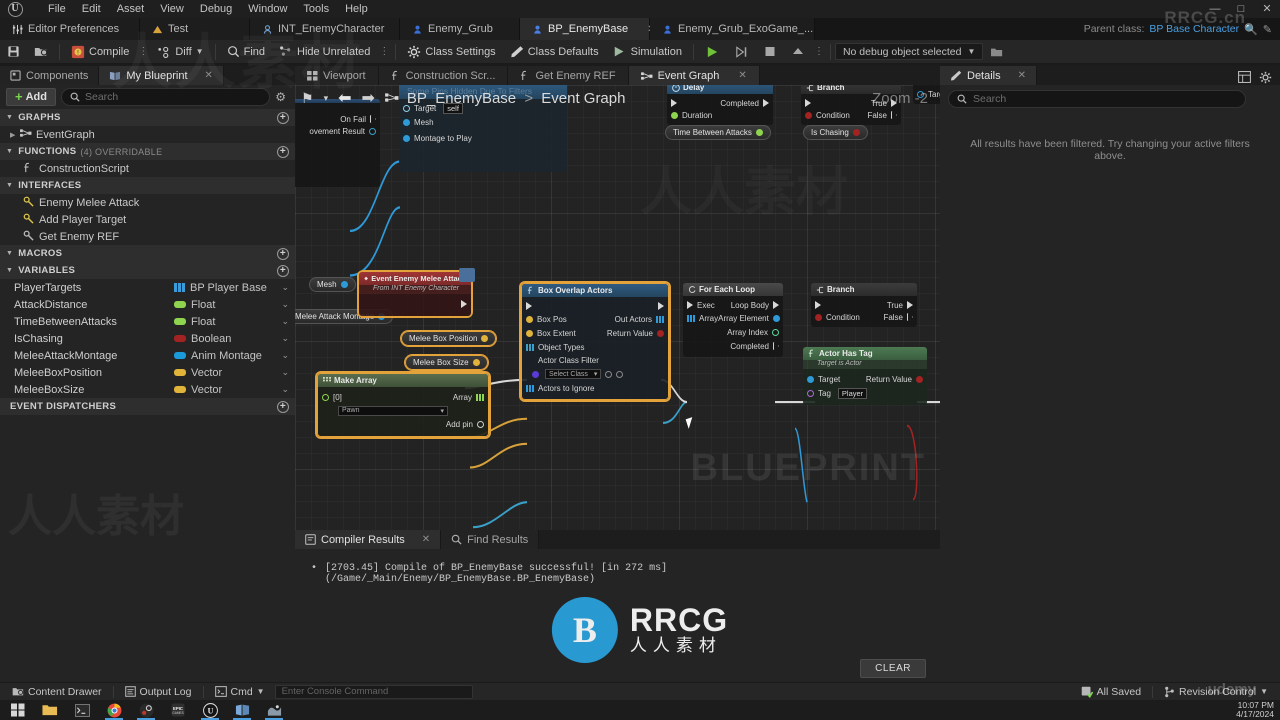 The width and height of the screenshot is (1280, 720). I want to click on forward-arrow-icon: ➡, so click(368, 98).